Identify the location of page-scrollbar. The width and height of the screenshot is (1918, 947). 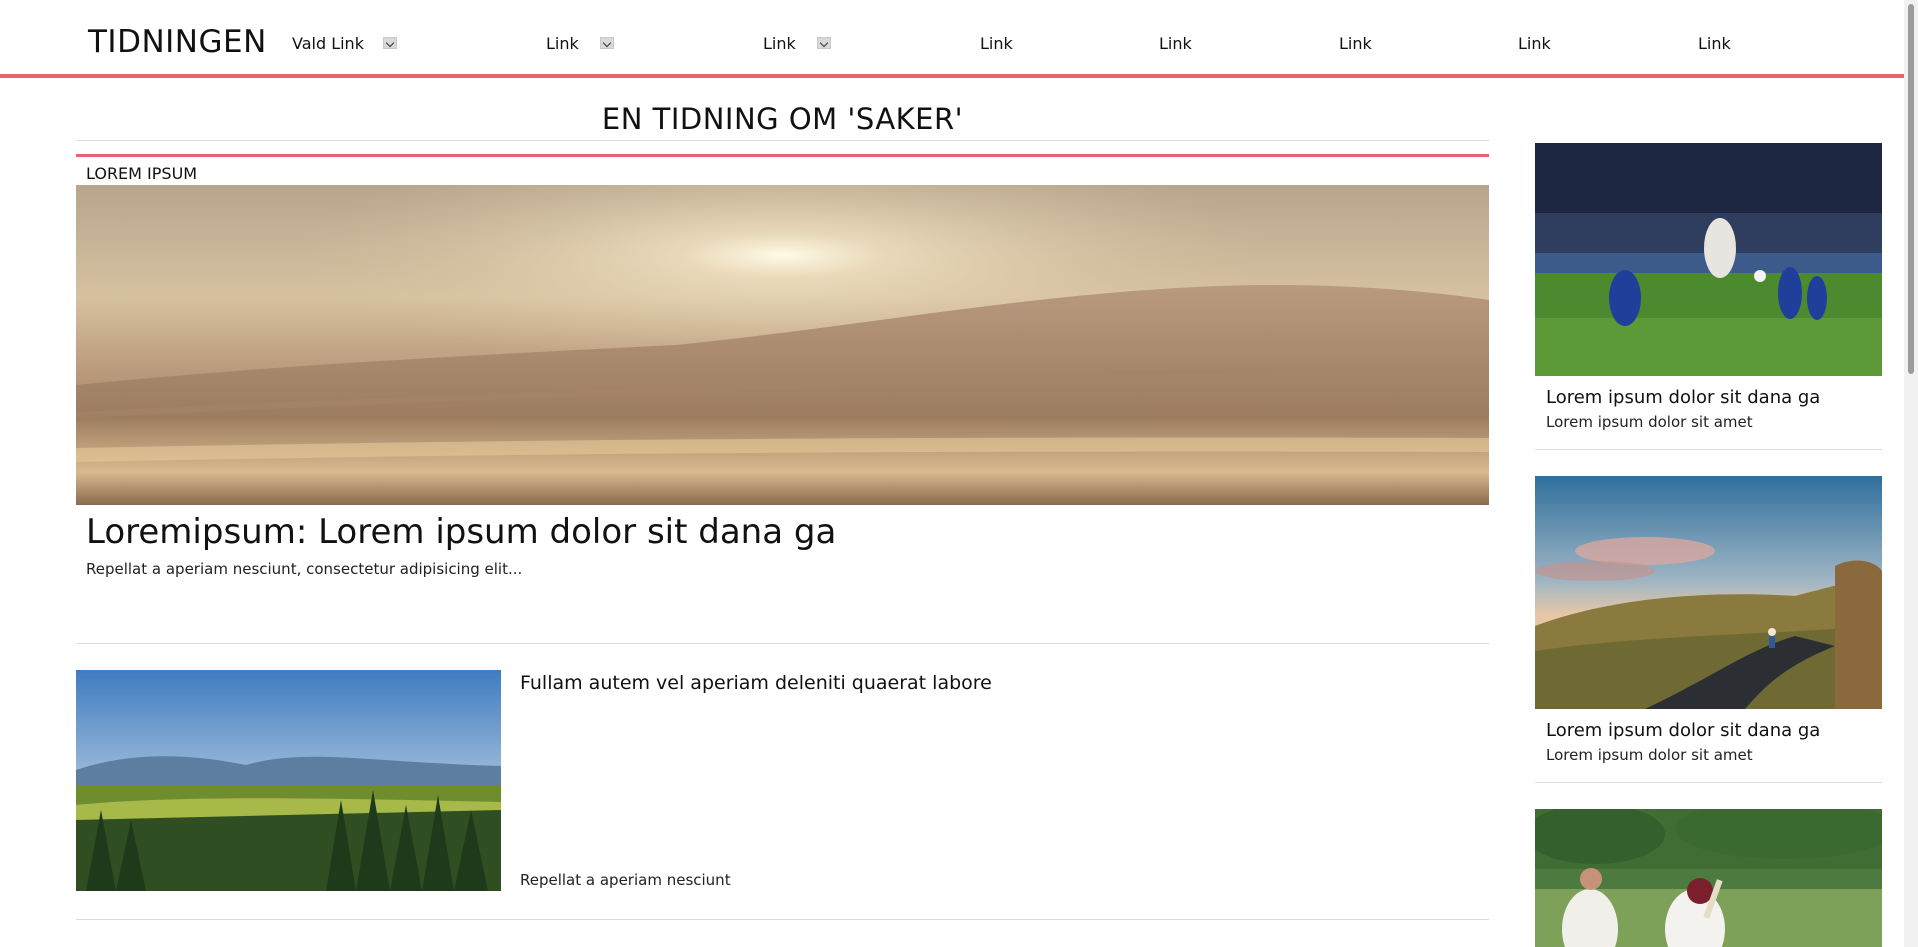
(1911, 473).